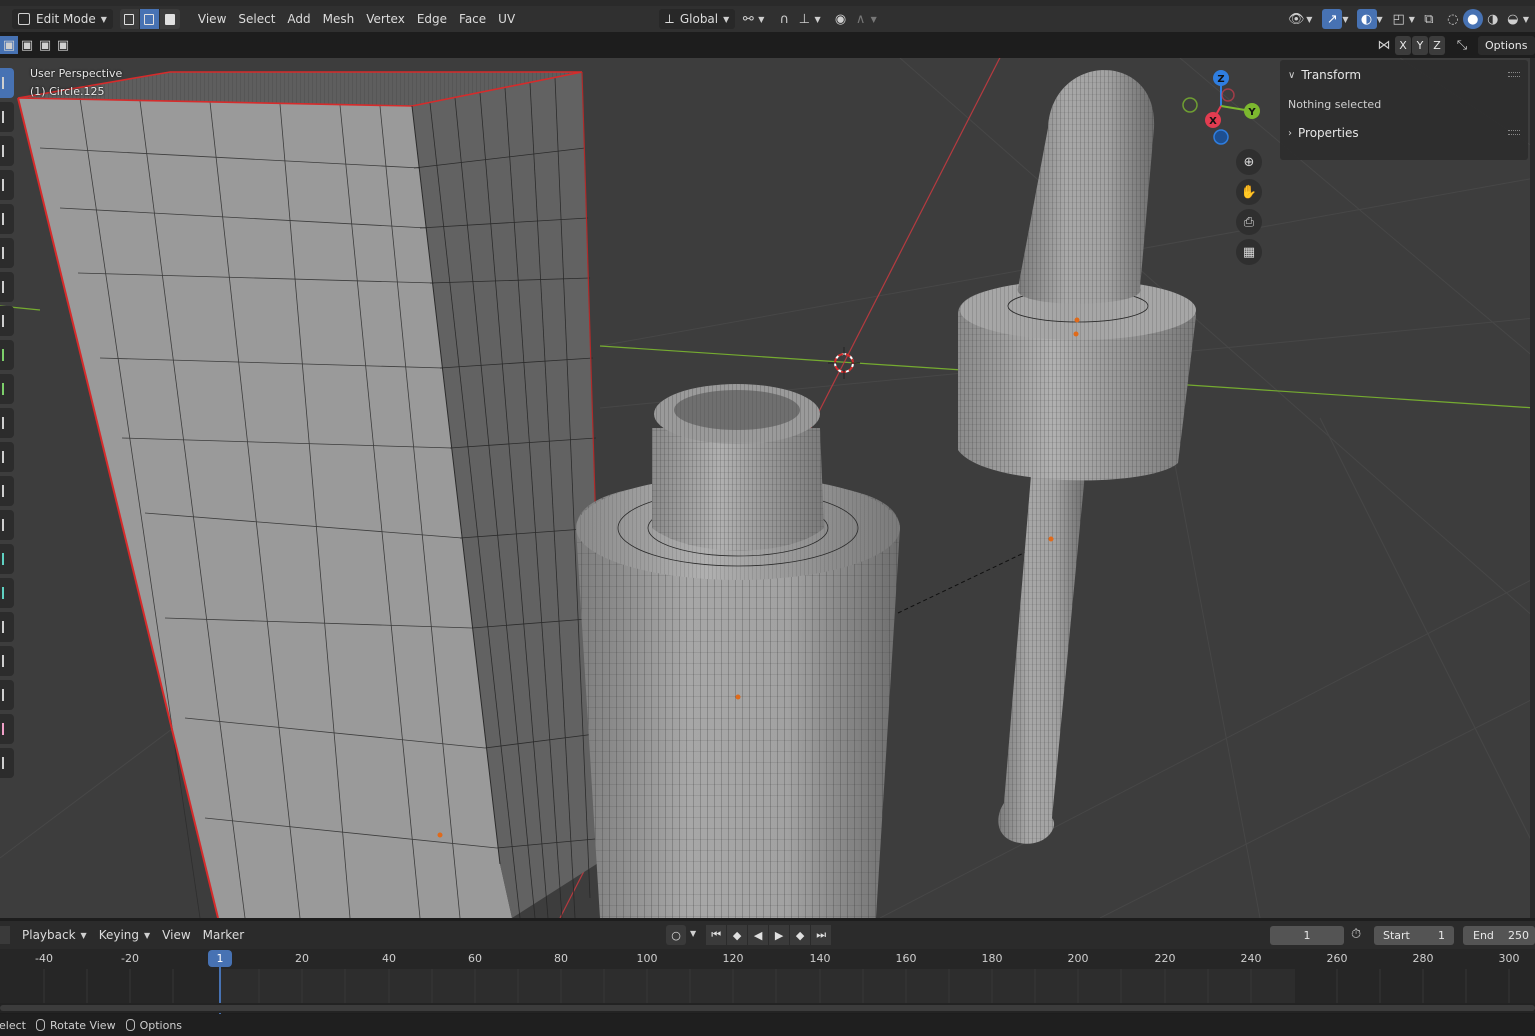 The width and height of the screenshot is (1535, 1036). Describe the element at coordinates (1437, 45) in the screenshot. I see `mirror-z-toggle: Z` at that location.